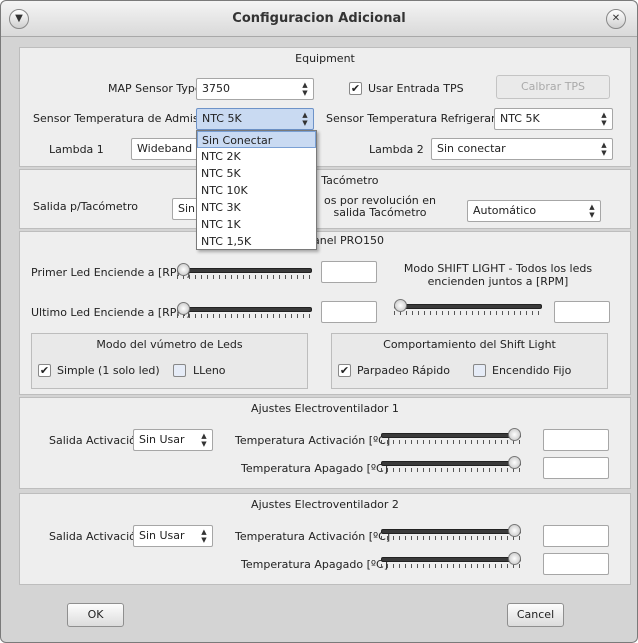 The width and height of the screenshot is (638, 643). What do you see at coordinates (505, 210) in the screenshot?
I see `pulsos-value: Automático` at bounding box center [505, 210].